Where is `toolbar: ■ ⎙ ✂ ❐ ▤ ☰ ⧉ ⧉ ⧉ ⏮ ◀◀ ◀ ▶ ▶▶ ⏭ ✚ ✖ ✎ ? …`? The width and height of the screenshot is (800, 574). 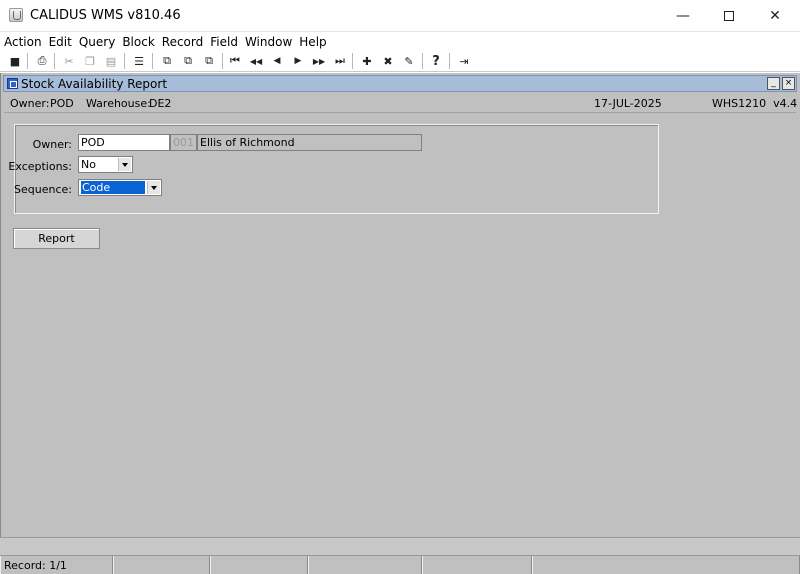
toolbar: ■ ⎙ ✂ ❐ ▤ ☰ ⧉ ⧉ ⧉ ⏮ ◀◀ ◀ ▶ ▶▶ ⏭ ✚ ✖ ✎ ? … is located at coordinates (400, 61).